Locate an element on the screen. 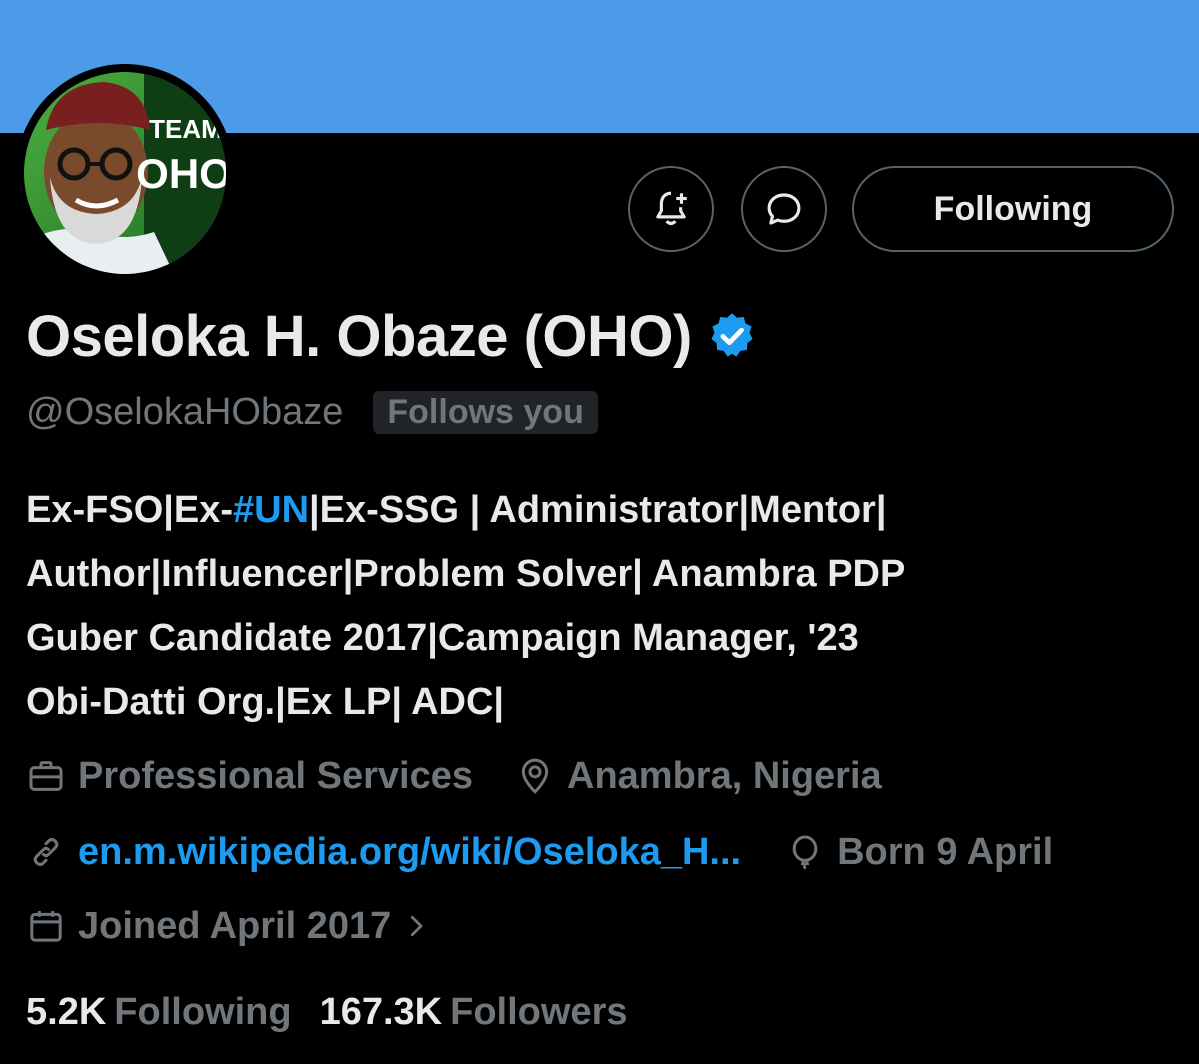  avatar-oho-text: OHO is located at coordinates (181, 173).